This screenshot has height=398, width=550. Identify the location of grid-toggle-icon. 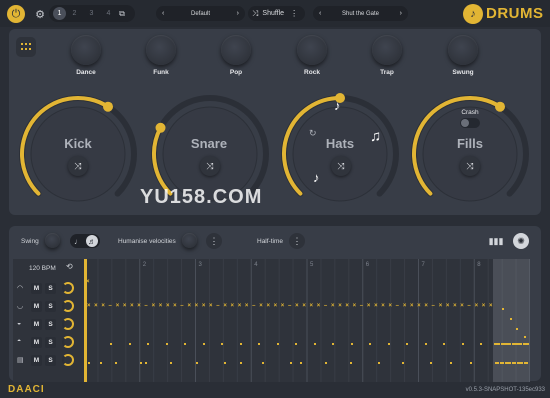
(26, 47).